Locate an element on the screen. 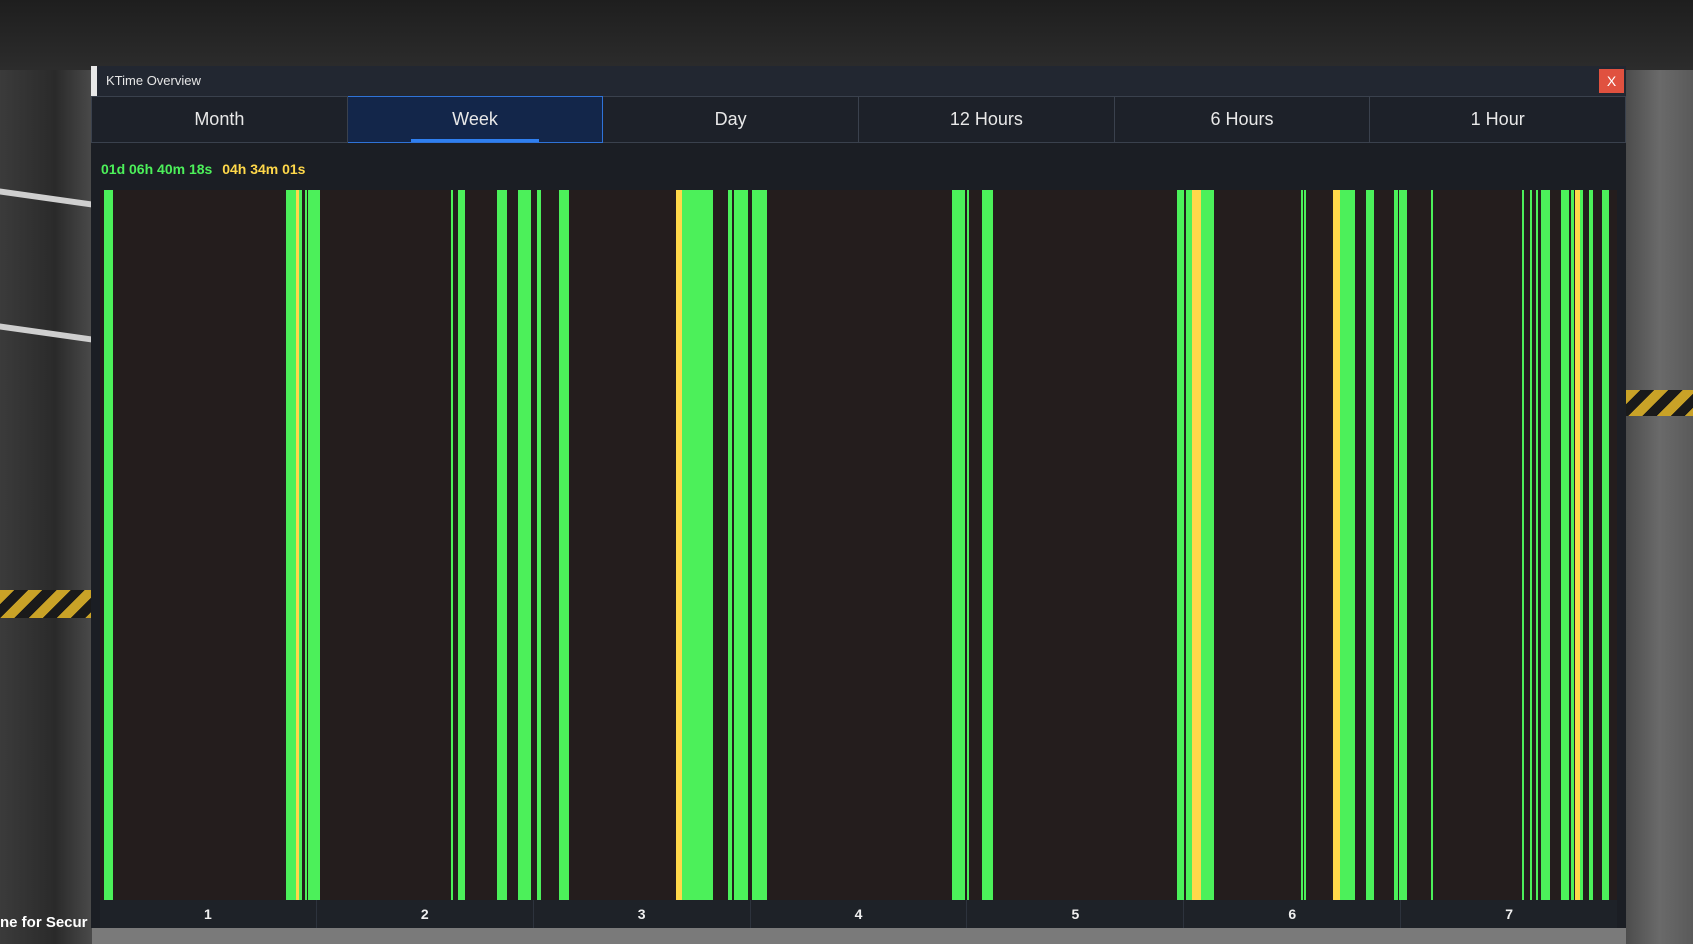 The height and width of the screenshot is (944, 1693). tab-day: Day is located at coordinates (731, 119).